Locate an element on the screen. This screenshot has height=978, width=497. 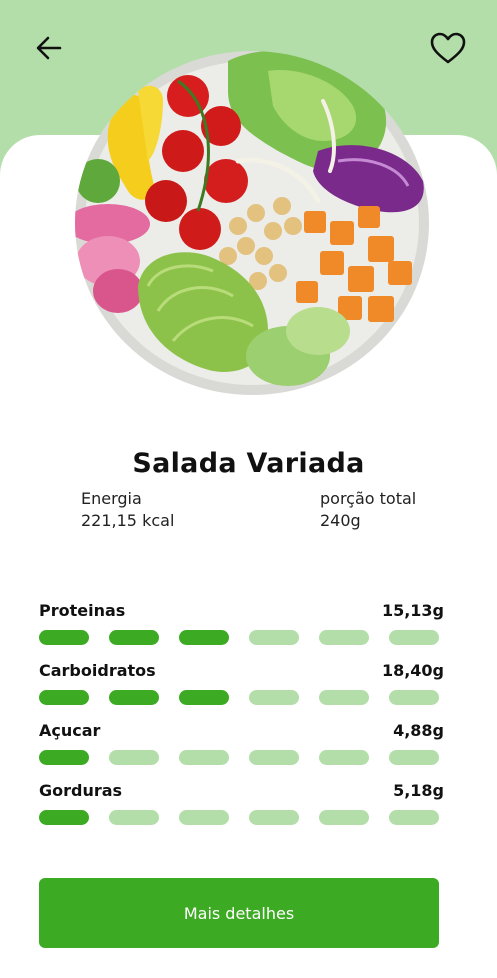
portion-stat: porção total 240g is located at coordinates (368, 510).